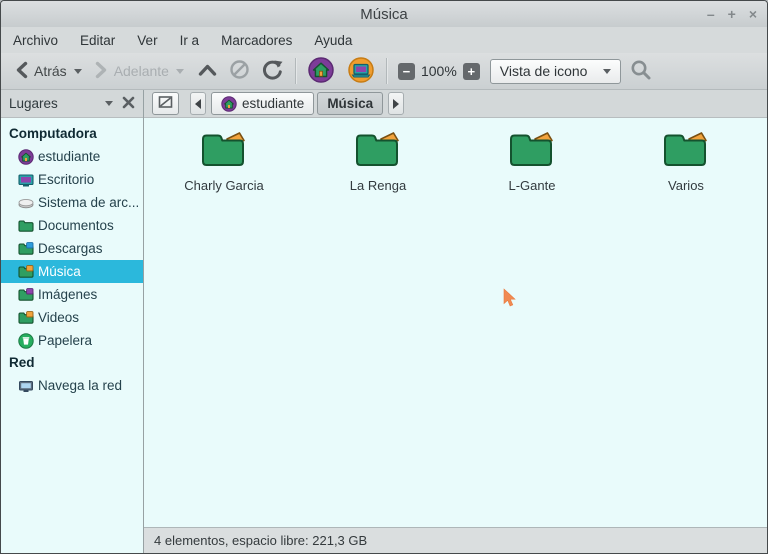 This screenshot has width=768, height=554. What do you see at coordinates (72, 104) in the screenshot?
I see `places-header: Lugares` at bounding box center [72, 104].